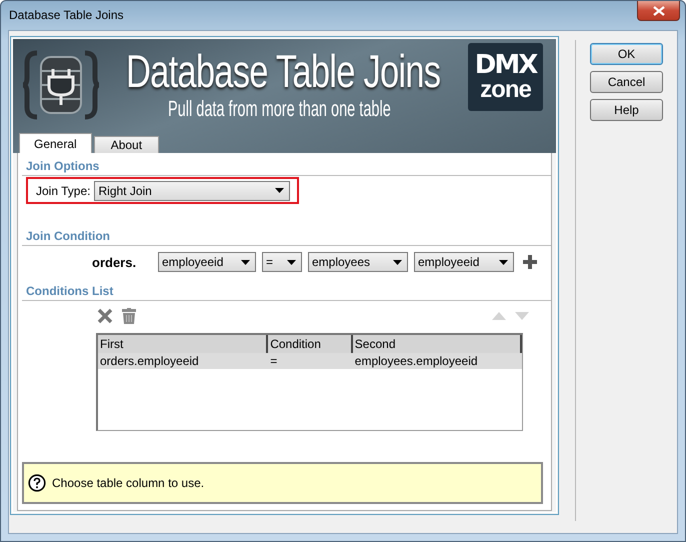  I want to click on banner-subtitle: Pull data from more than one table, so click(279, 109).